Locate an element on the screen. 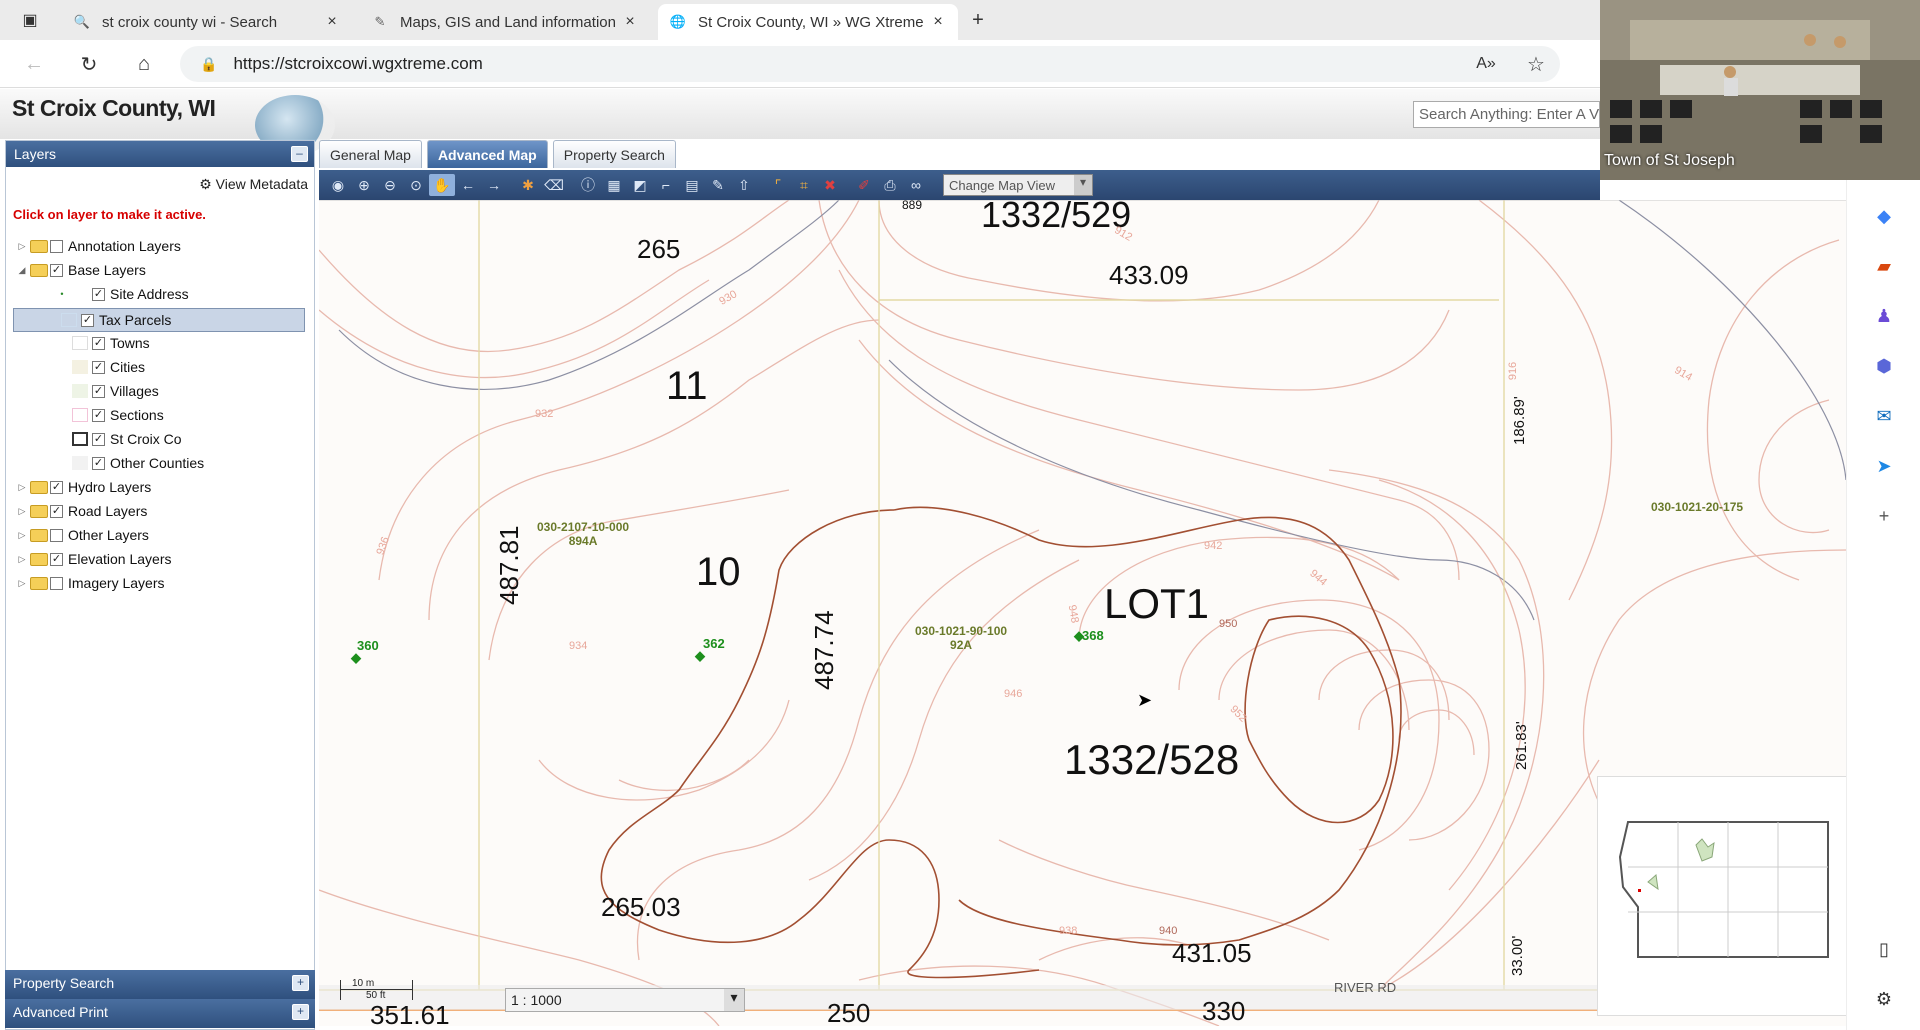 This screenshot has width=1920, height=1030. layer-hydro: ▷ ✓ Hydro Layers is located at coordinates (84, 487).